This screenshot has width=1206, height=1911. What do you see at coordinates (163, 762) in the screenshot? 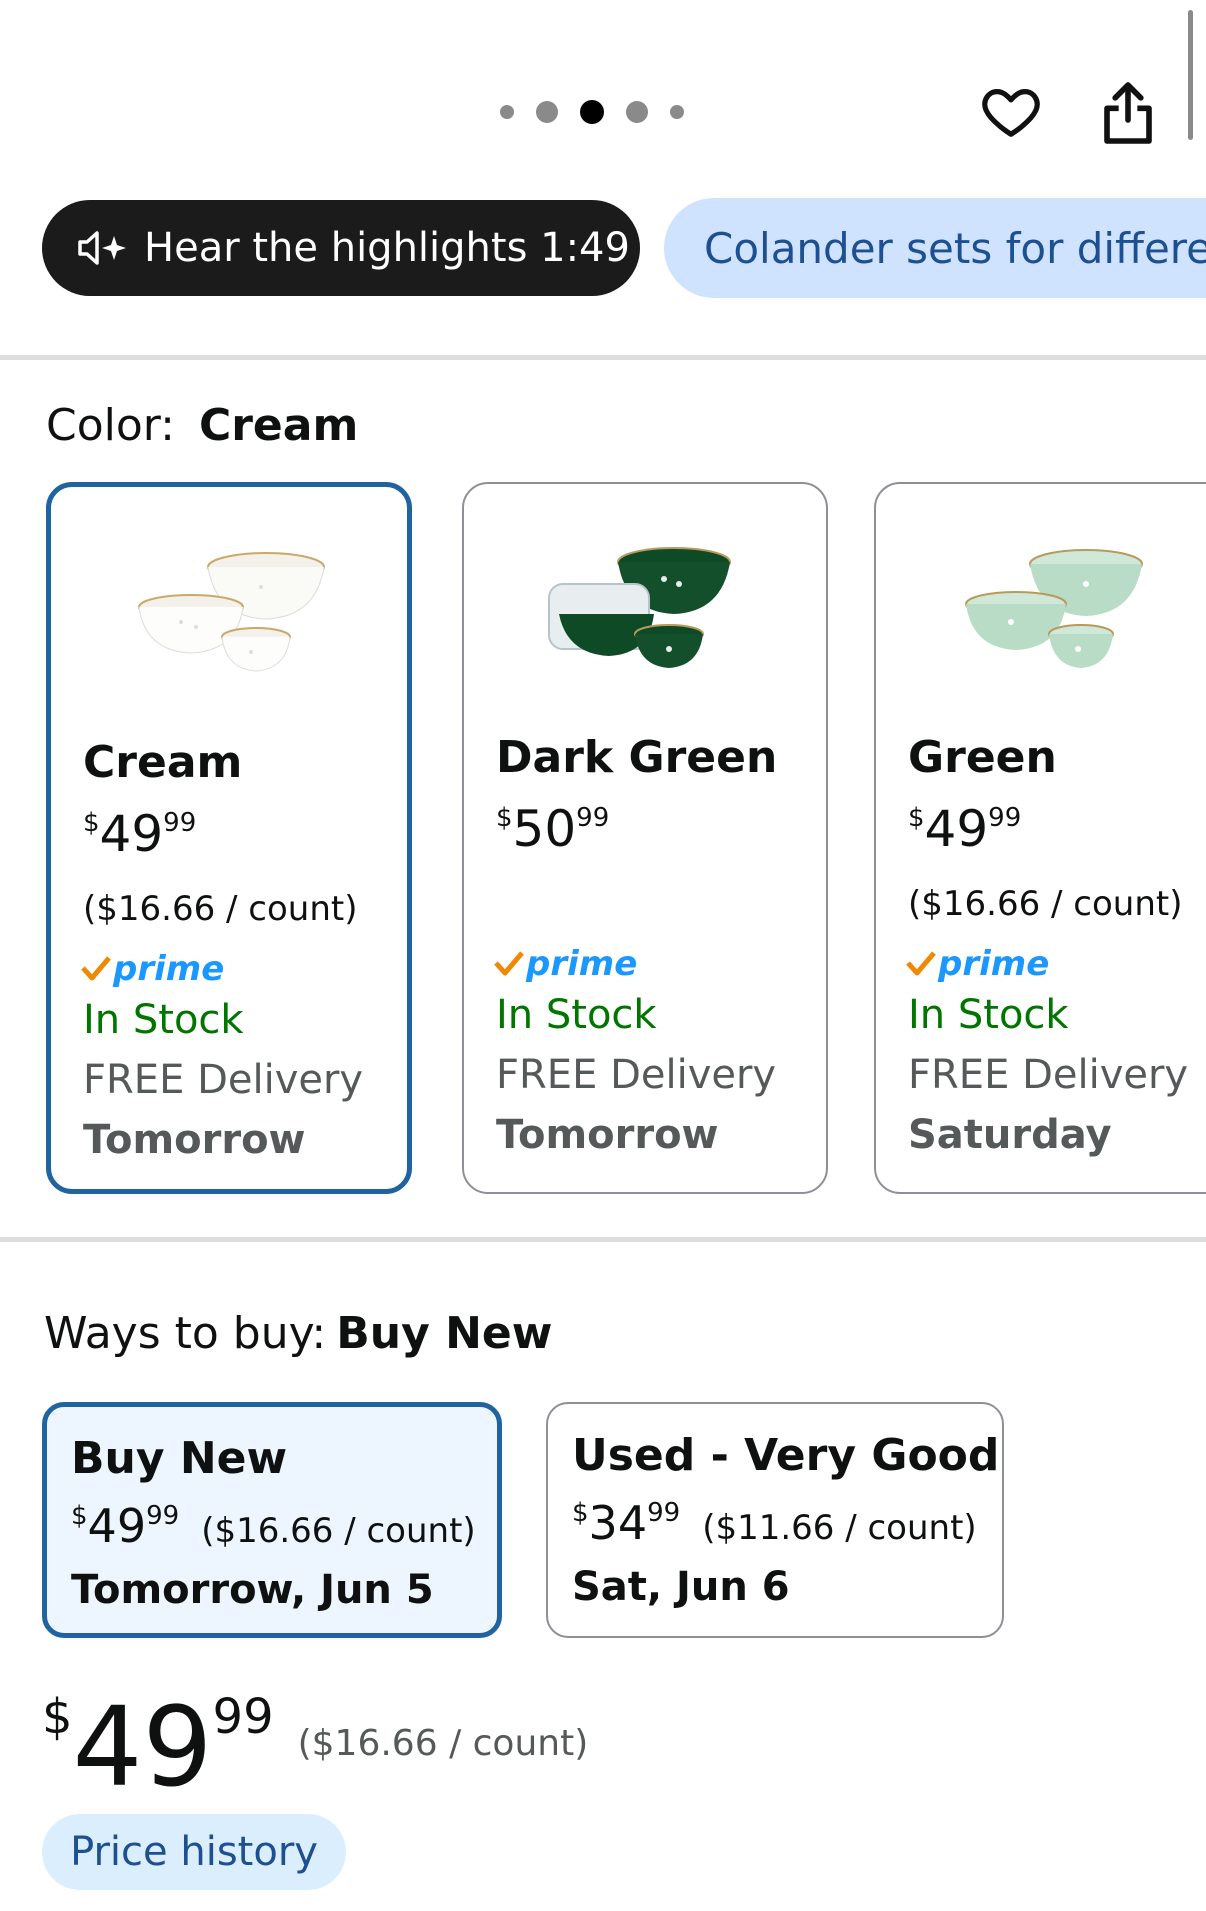
I see `swatch-name: Cream` at bounding box center [163, 762].